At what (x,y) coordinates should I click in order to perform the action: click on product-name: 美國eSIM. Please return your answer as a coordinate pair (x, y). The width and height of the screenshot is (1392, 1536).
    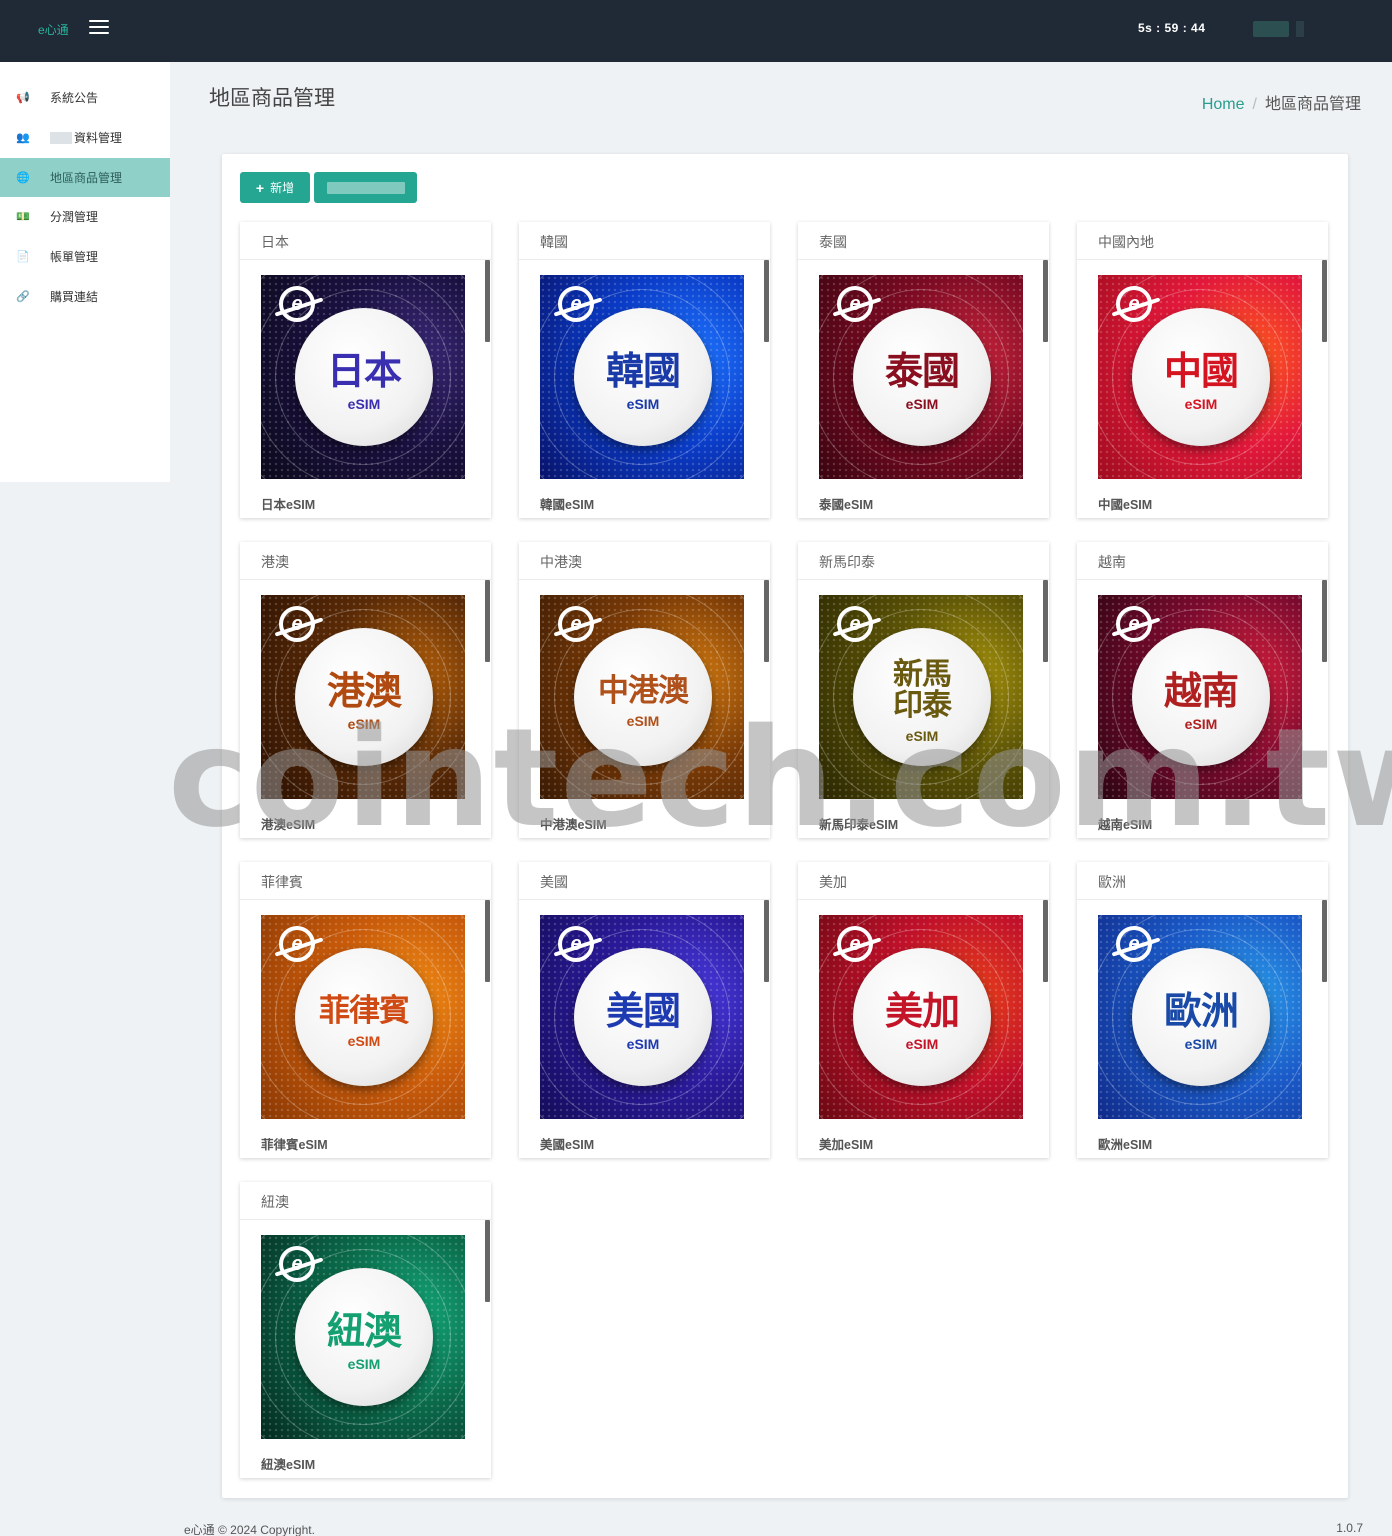
    Looking at the image, I should click on (567, 1143).